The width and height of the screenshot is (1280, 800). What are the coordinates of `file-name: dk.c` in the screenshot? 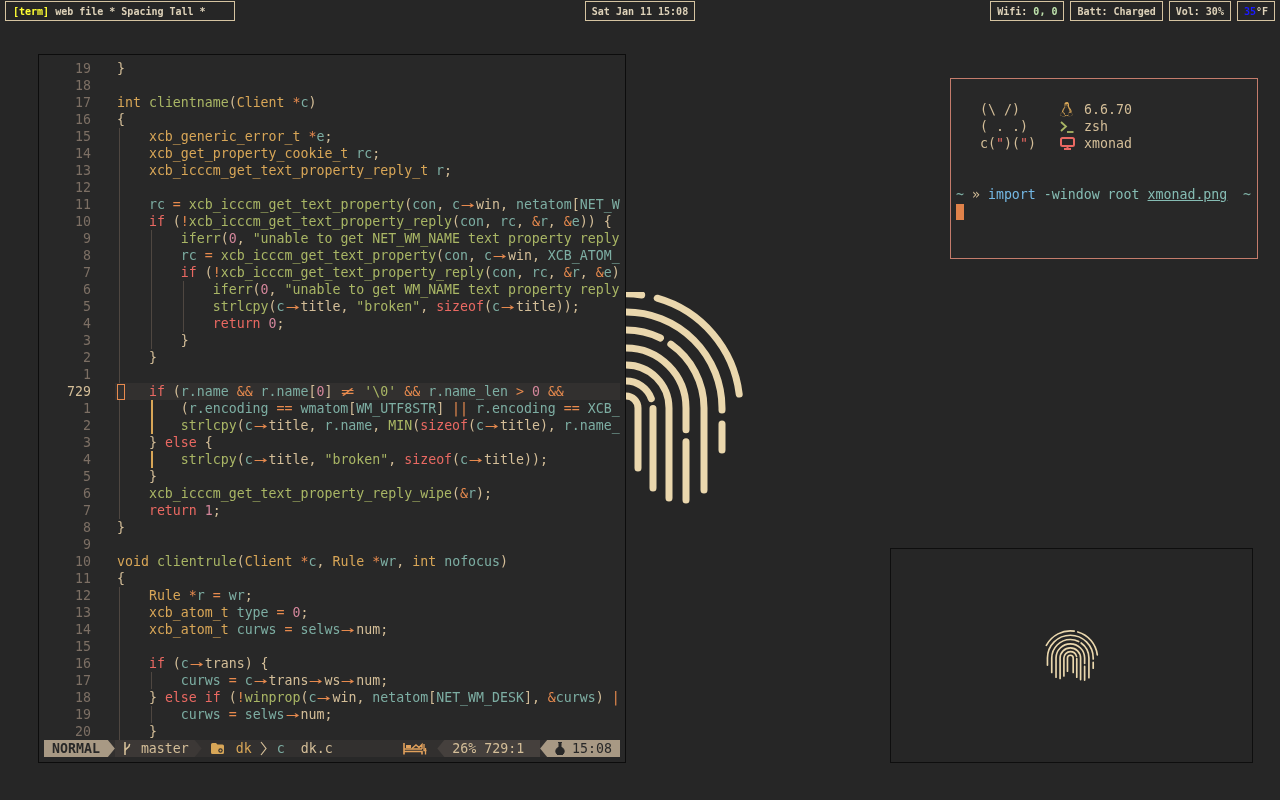 It's located at (316, 748).